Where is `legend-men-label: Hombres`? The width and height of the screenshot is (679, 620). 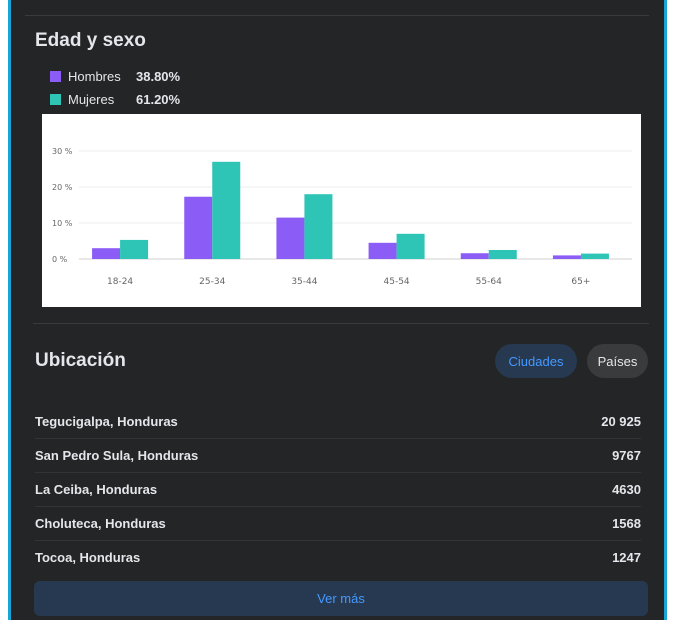 legend-men-label: Hombres is located at coordinates (94, 76).